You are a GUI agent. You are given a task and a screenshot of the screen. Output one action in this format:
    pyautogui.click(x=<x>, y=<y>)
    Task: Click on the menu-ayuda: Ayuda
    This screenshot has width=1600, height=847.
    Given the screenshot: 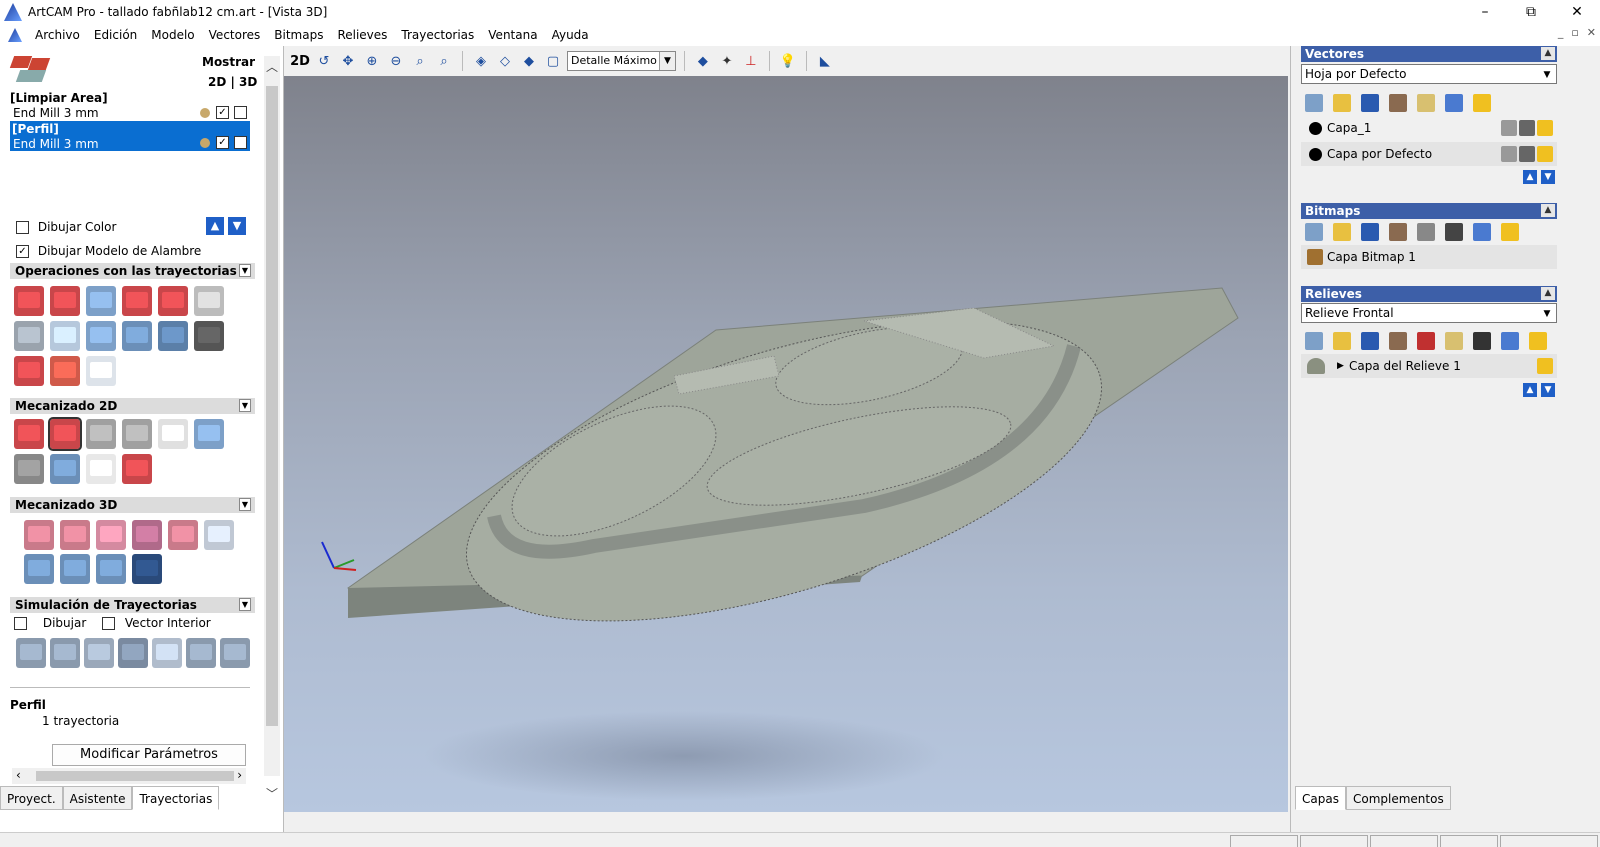 What is the action you would take?
    pyautogui.click(x=570, y=35)
    